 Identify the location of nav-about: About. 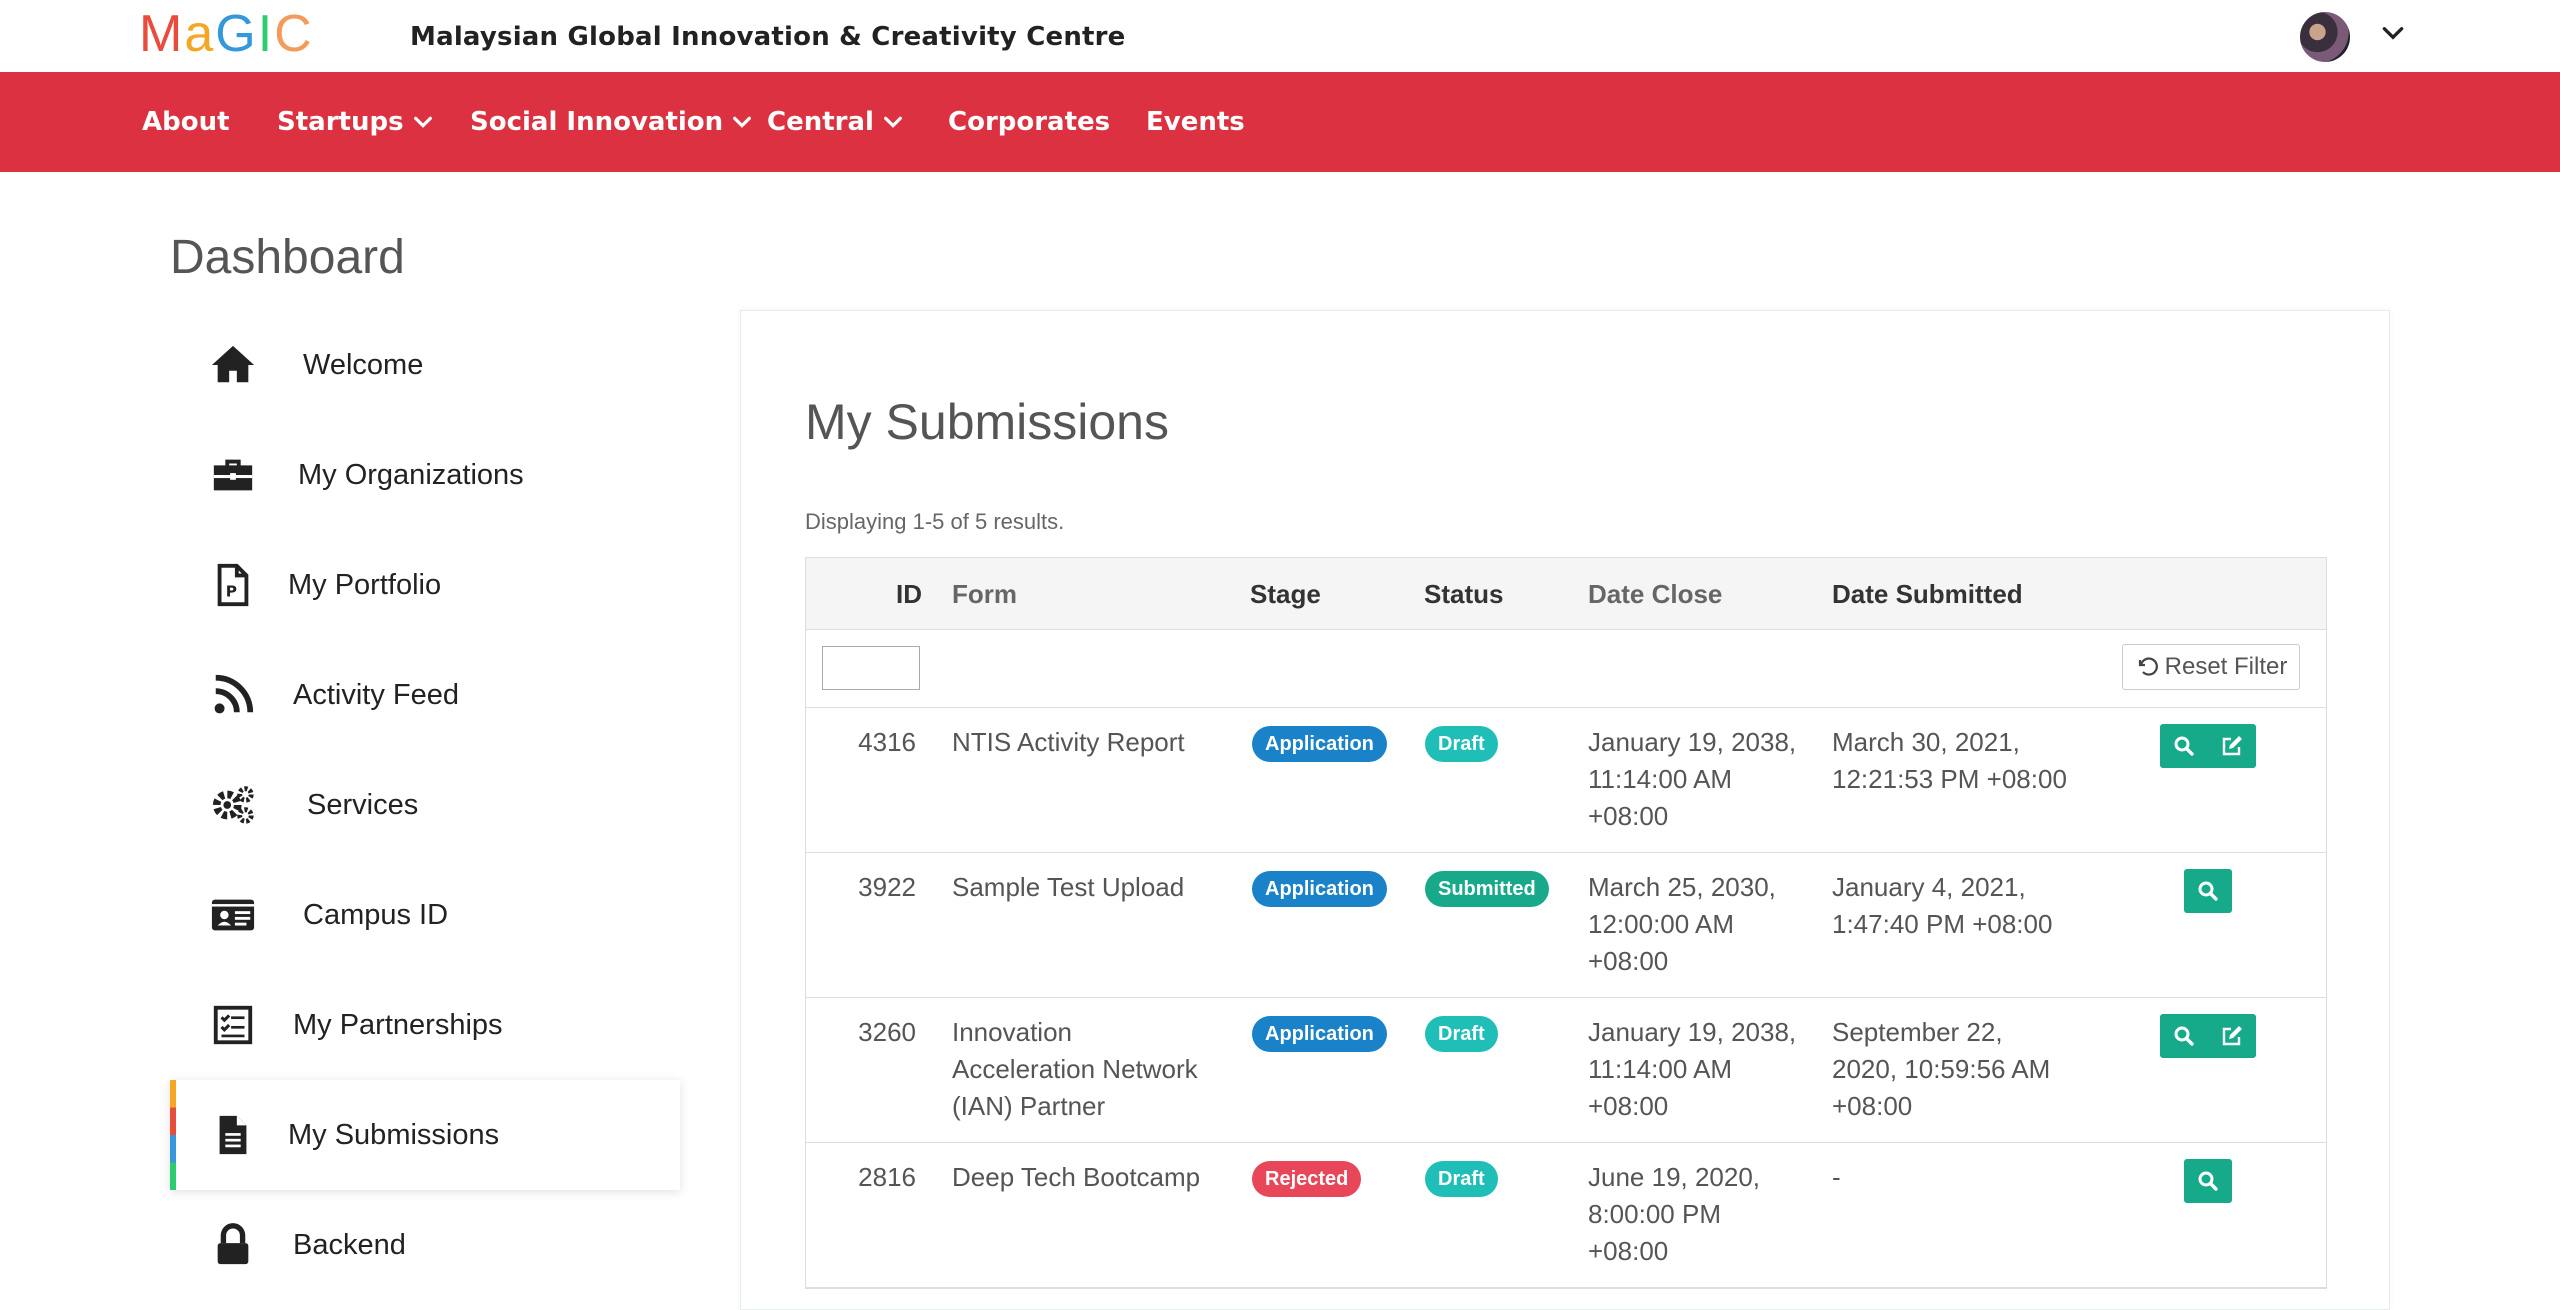
(186, 122).